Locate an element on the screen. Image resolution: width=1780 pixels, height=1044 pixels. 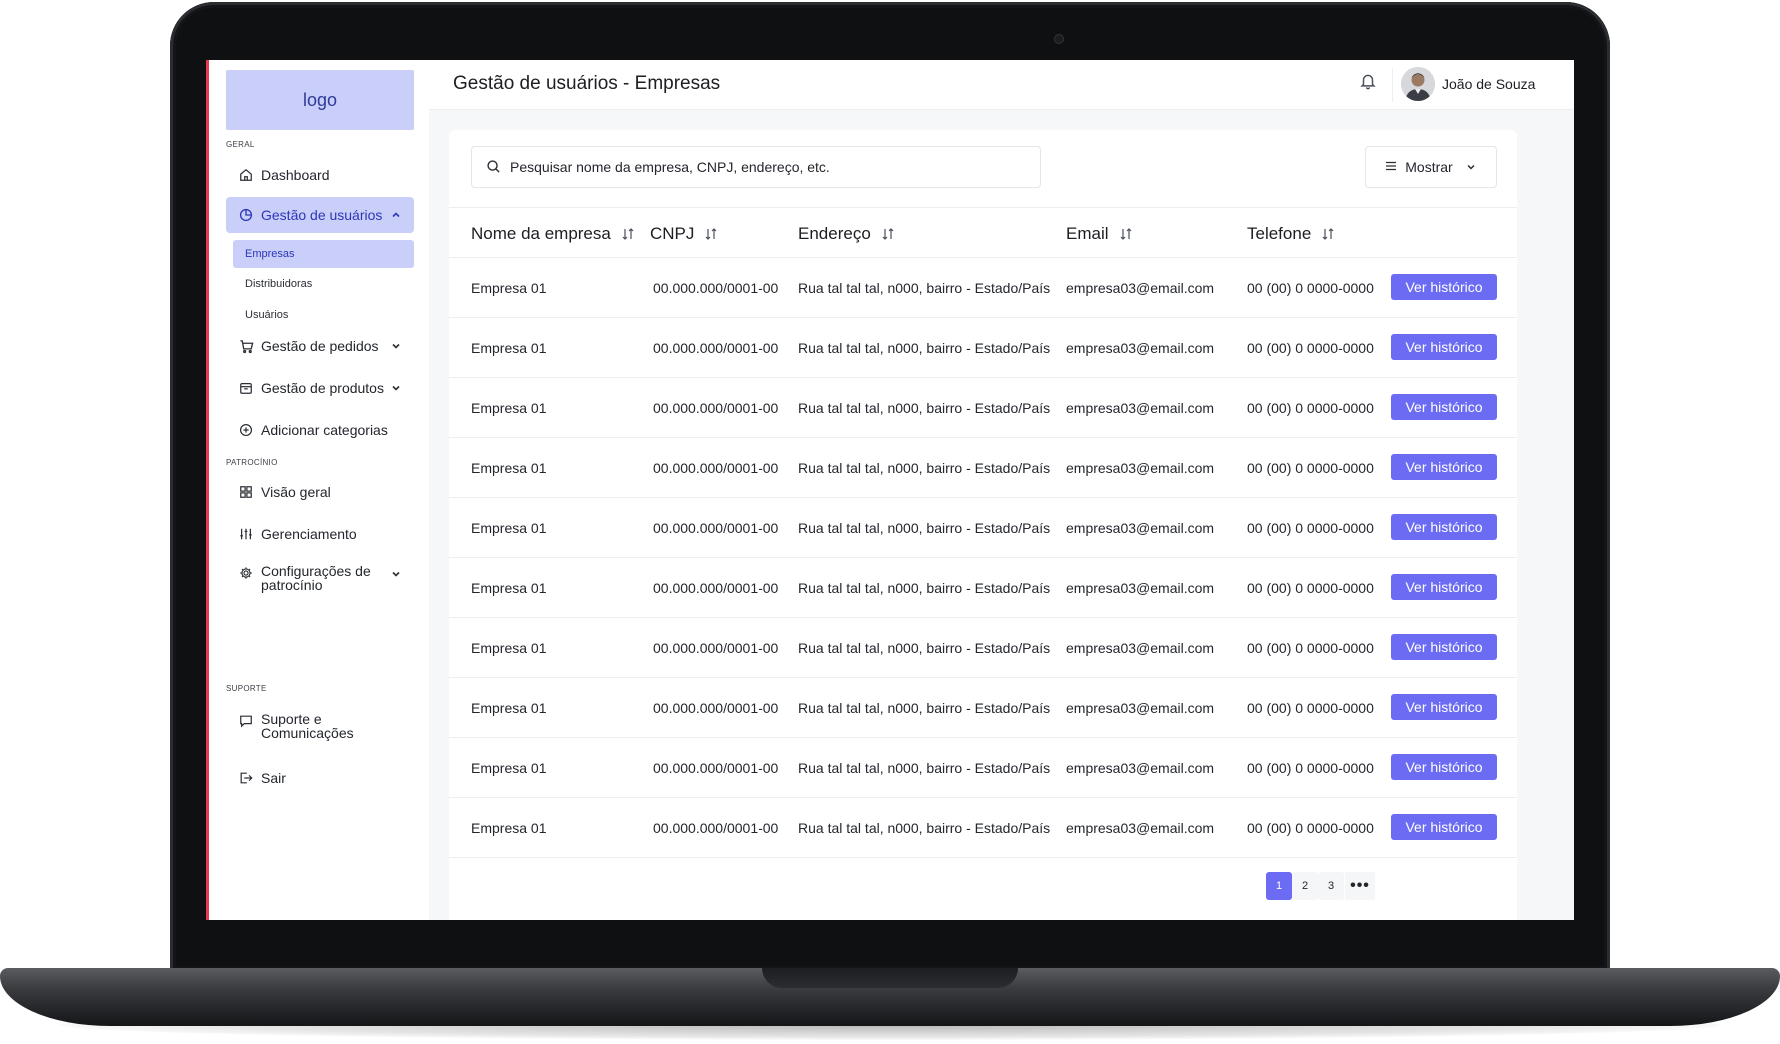
sidebar-item-management: Gerenciamento is located at coordinates (320, 534).